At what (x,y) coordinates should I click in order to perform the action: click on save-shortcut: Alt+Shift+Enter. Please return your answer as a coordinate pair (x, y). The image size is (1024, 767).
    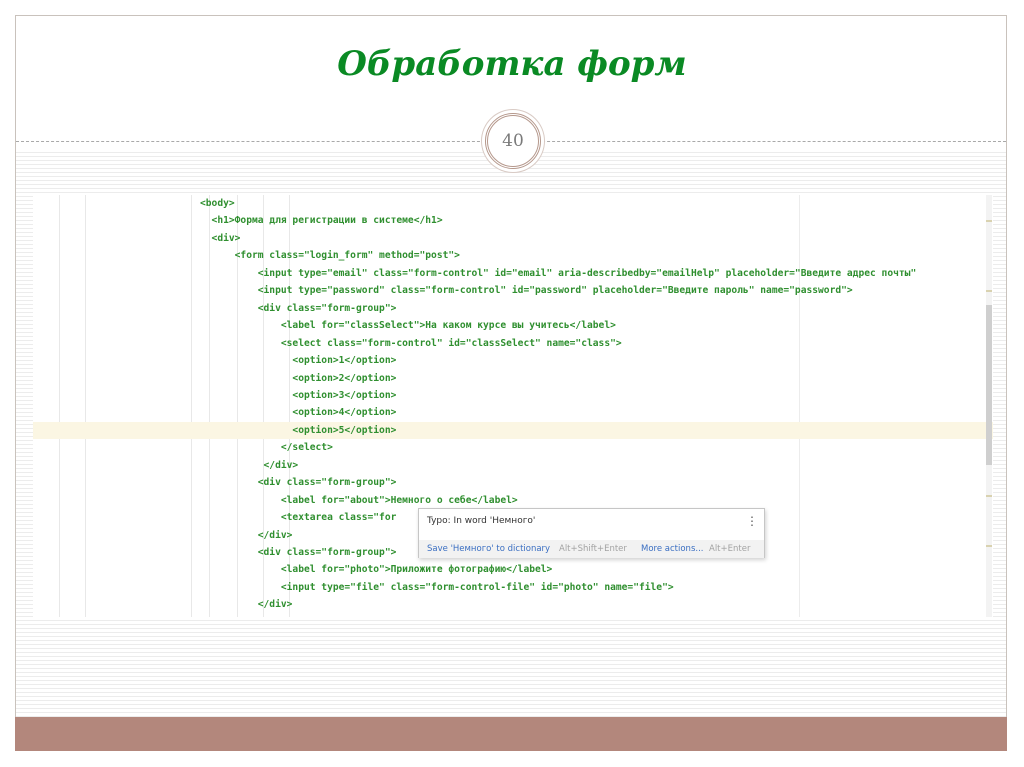
    Looking at the image, I should click on (593, 549).